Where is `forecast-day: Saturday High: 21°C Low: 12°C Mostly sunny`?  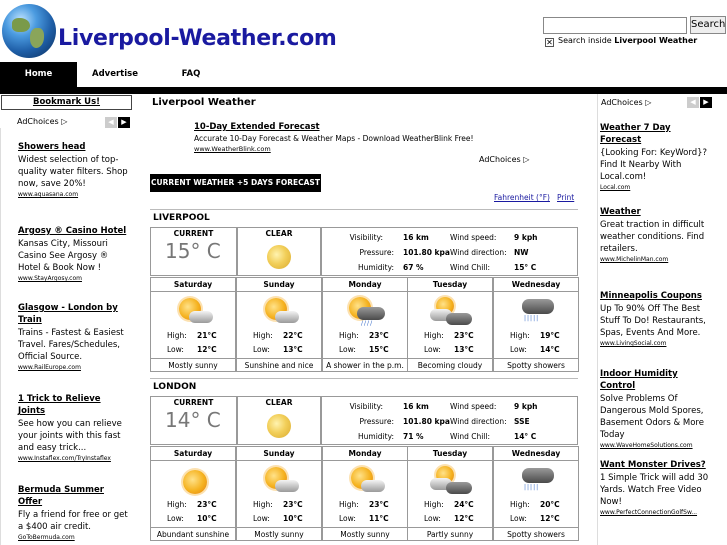
forecast-day: Saturday High: 21°C Low: 12°C Mostly sunny is located at coordinates (193, 324).